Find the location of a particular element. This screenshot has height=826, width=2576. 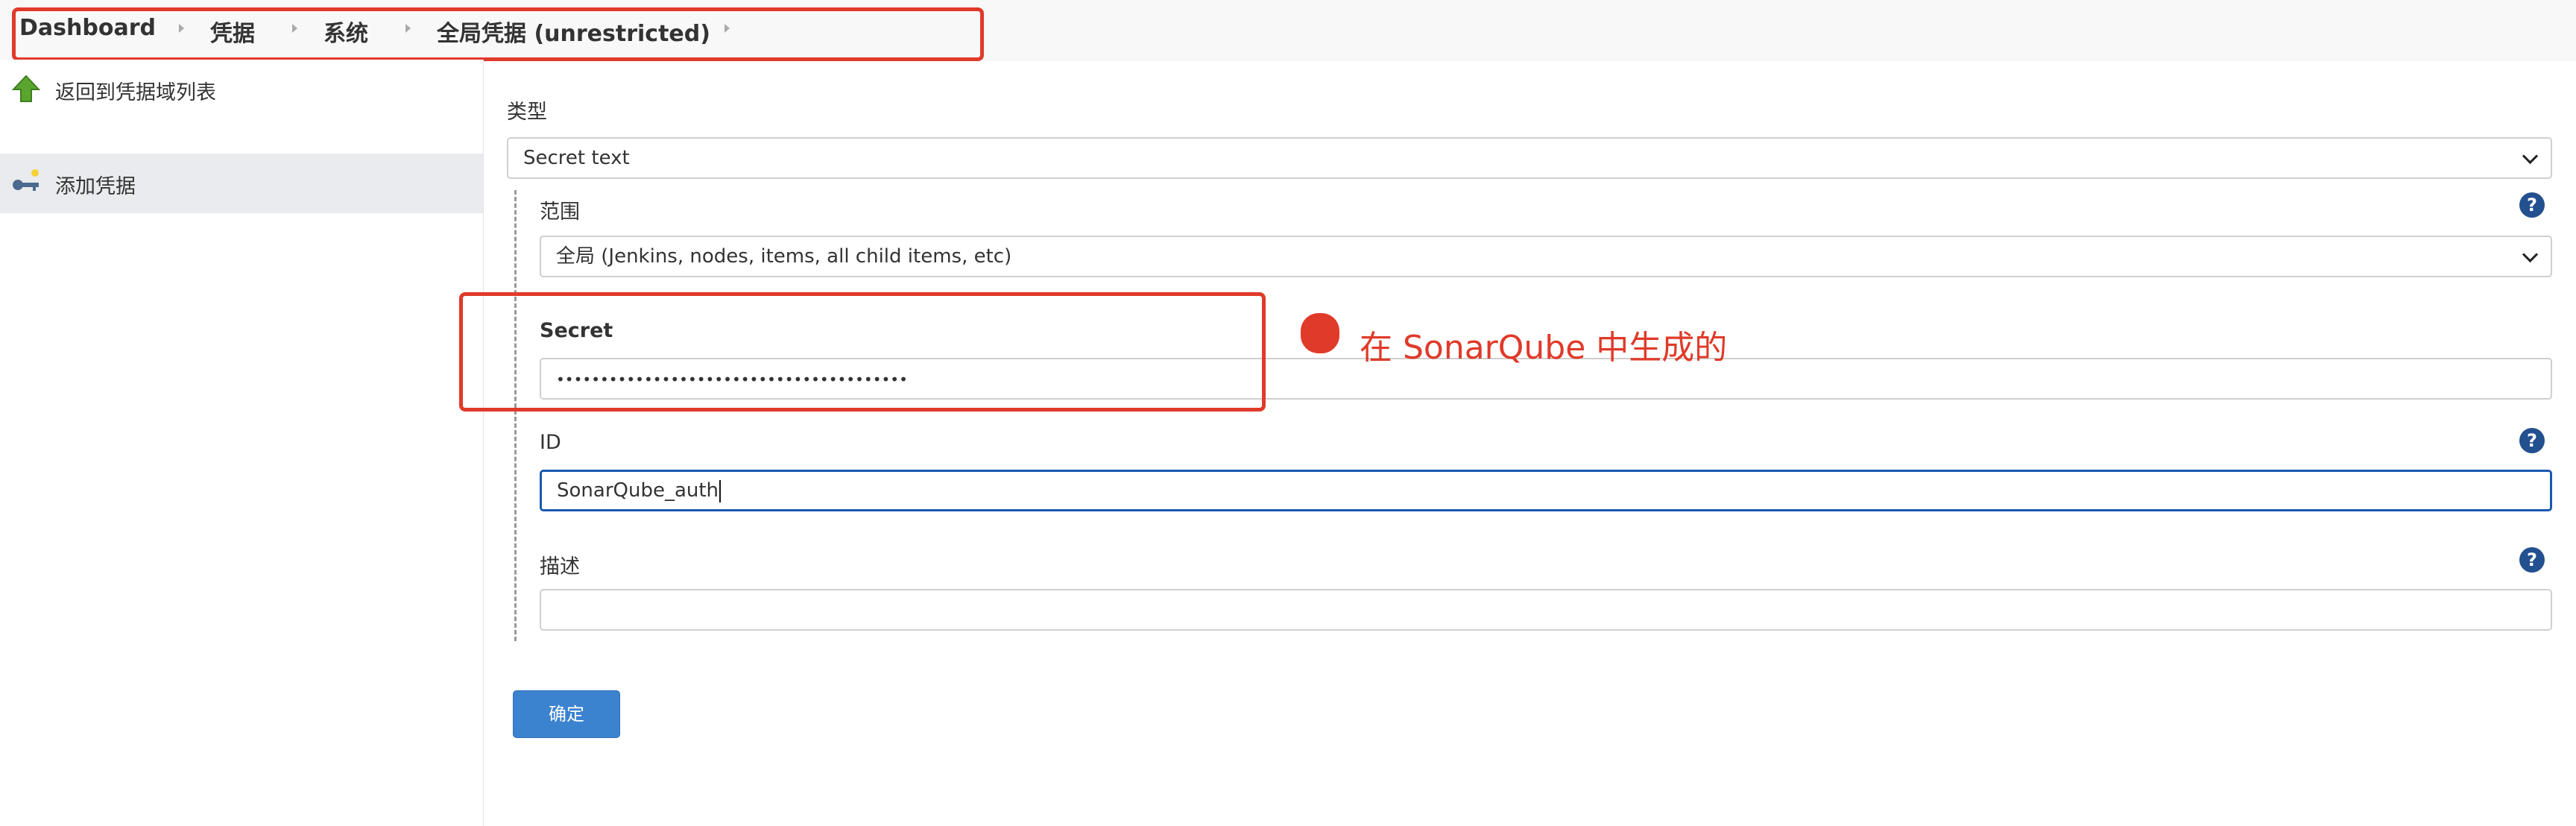

annotation-marker is located at coordinates (1320, 333).